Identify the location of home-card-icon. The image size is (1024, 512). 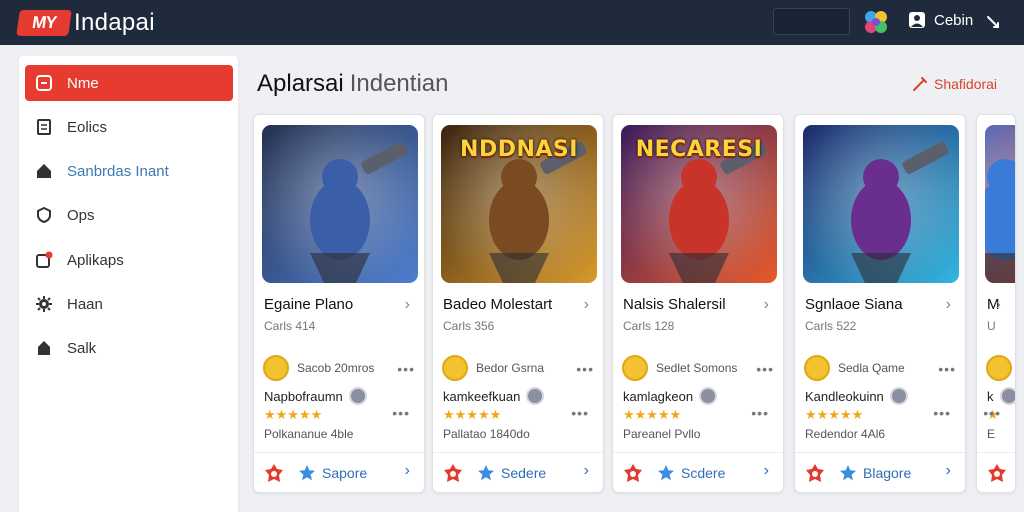
(44, 83).